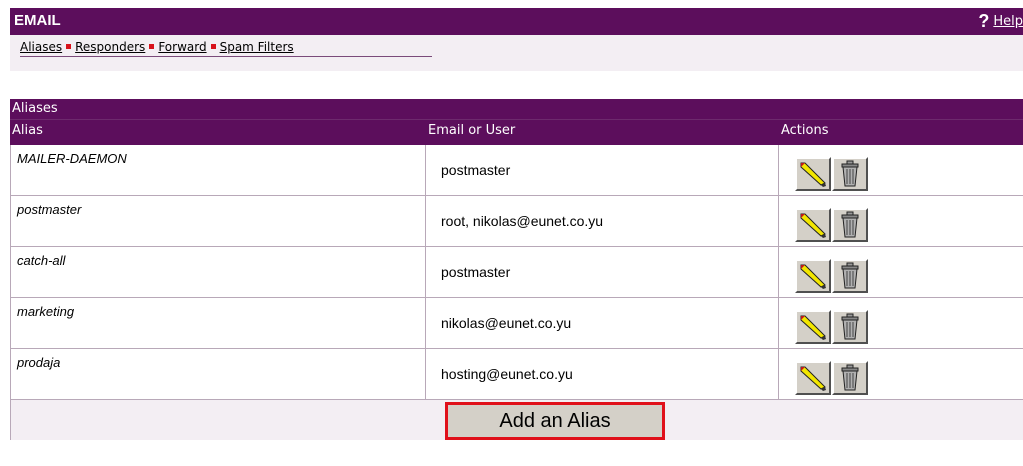 This screenshot has width=1023, height=466. Describe the element at coordinates (46, 311) in the screenshot. I see `alias-name: marketing` at that location.